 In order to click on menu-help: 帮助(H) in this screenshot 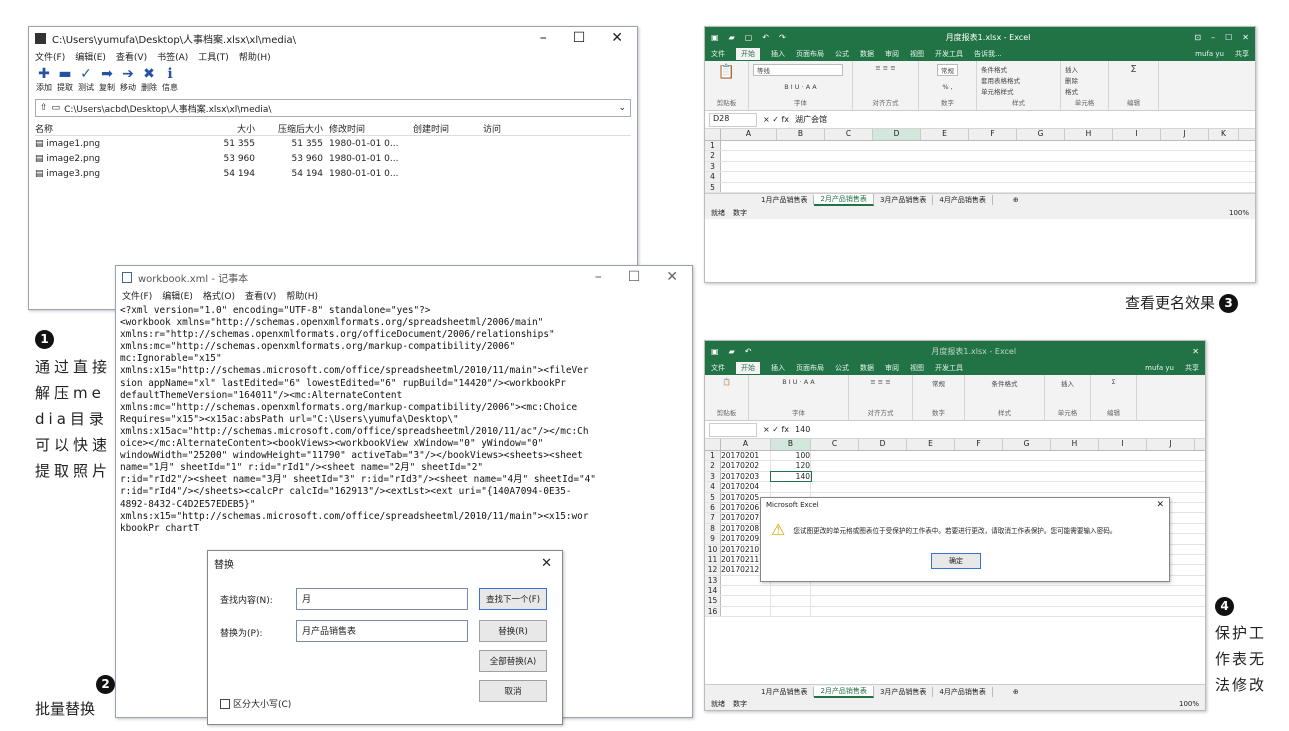, I will do `click(302, 295)`.